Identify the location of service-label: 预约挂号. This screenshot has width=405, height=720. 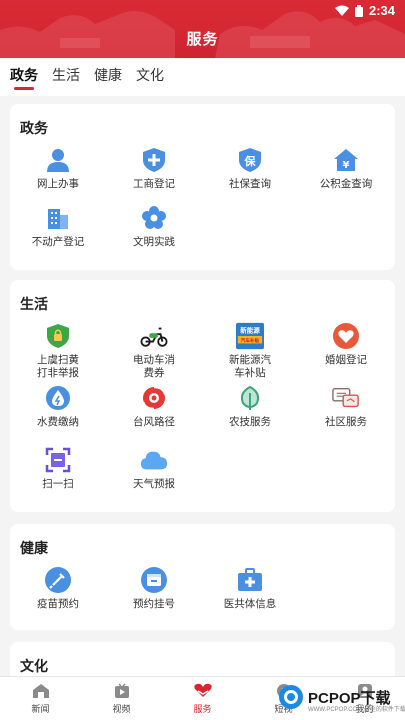
(154, 604).